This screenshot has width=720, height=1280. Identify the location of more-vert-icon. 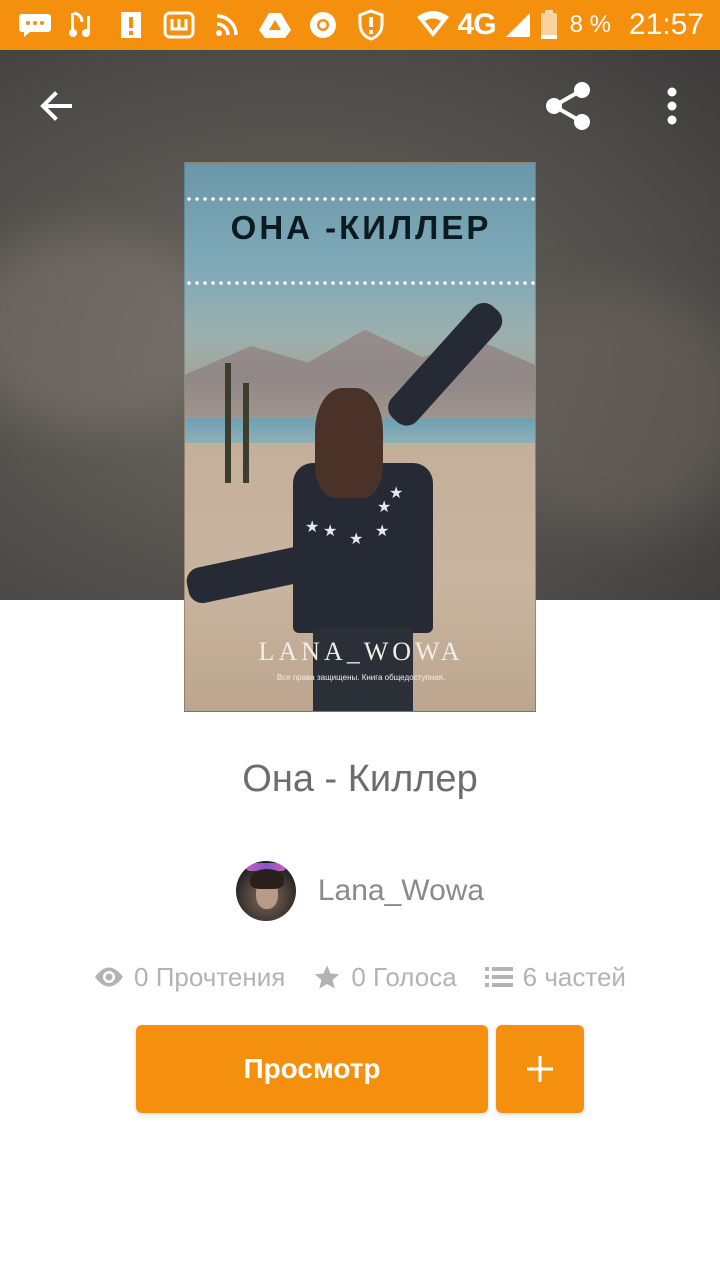
(672, 106).